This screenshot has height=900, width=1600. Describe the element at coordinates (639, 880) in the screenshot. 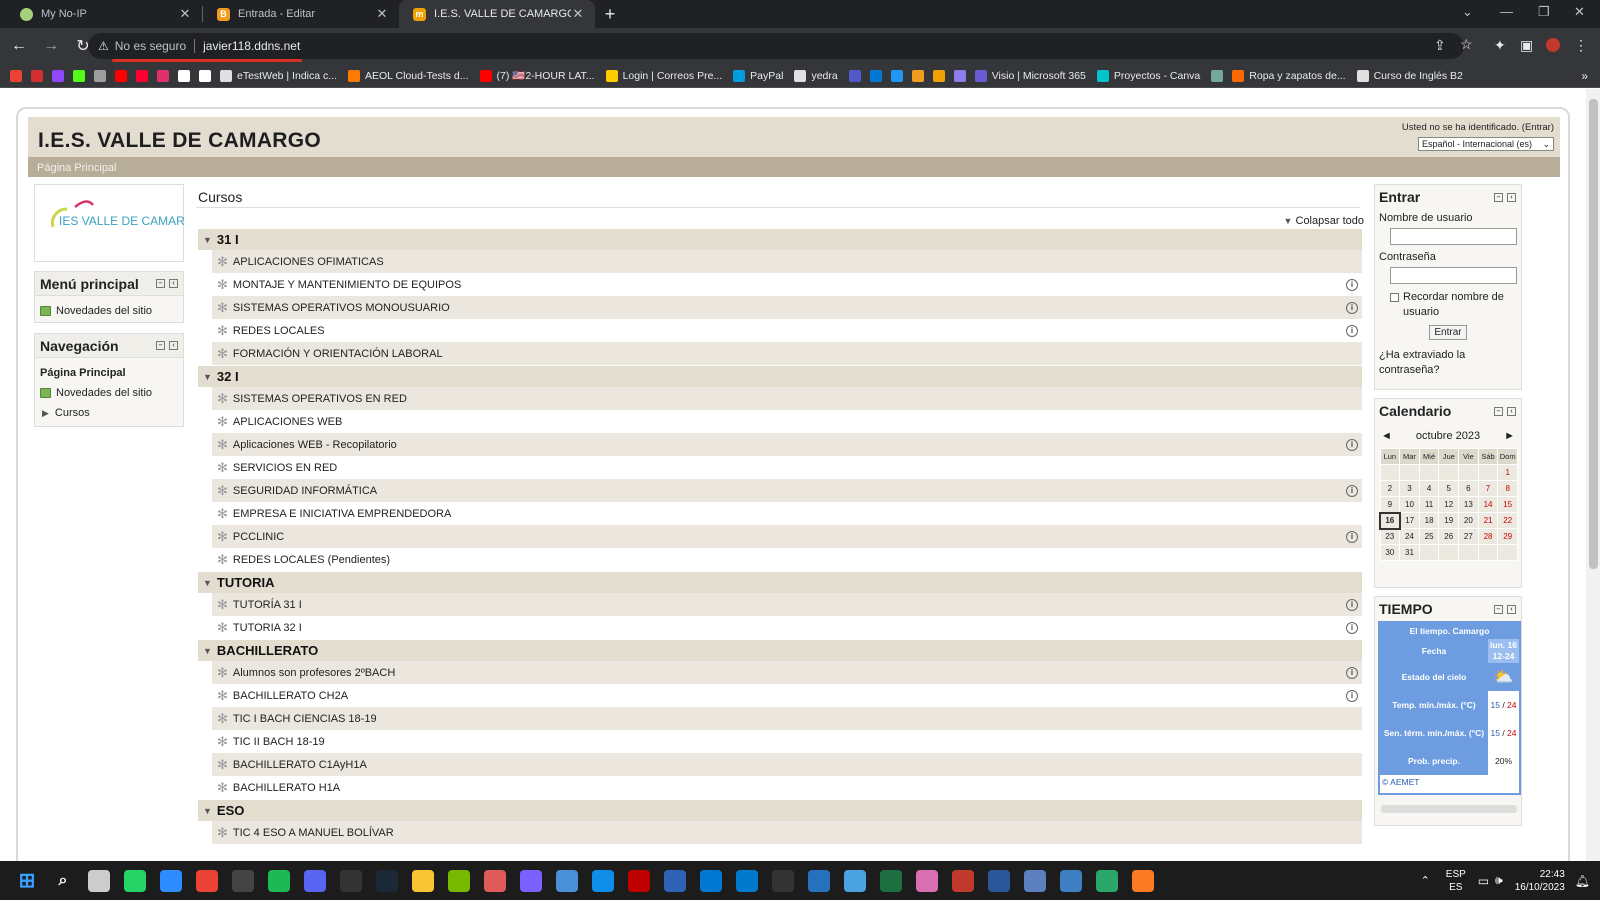

I see `filezilla-icon` at that location.